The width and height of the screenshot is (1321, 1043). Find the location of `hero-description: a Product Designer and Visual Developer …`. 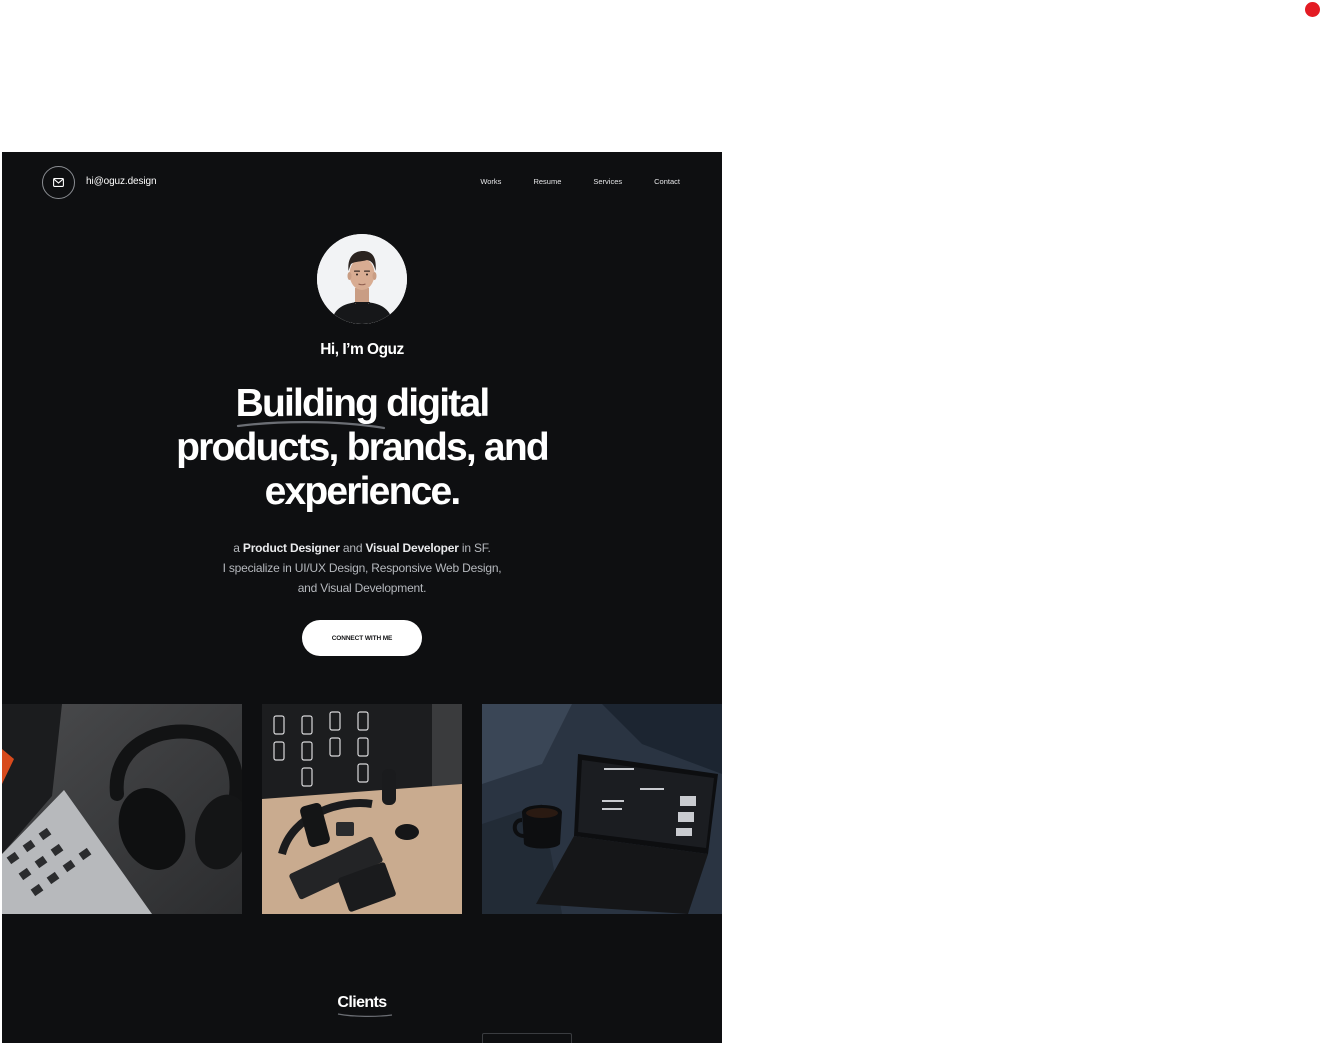

hero-description: a Product Designer and Visual Developer … is located at coordinates (362, 568).